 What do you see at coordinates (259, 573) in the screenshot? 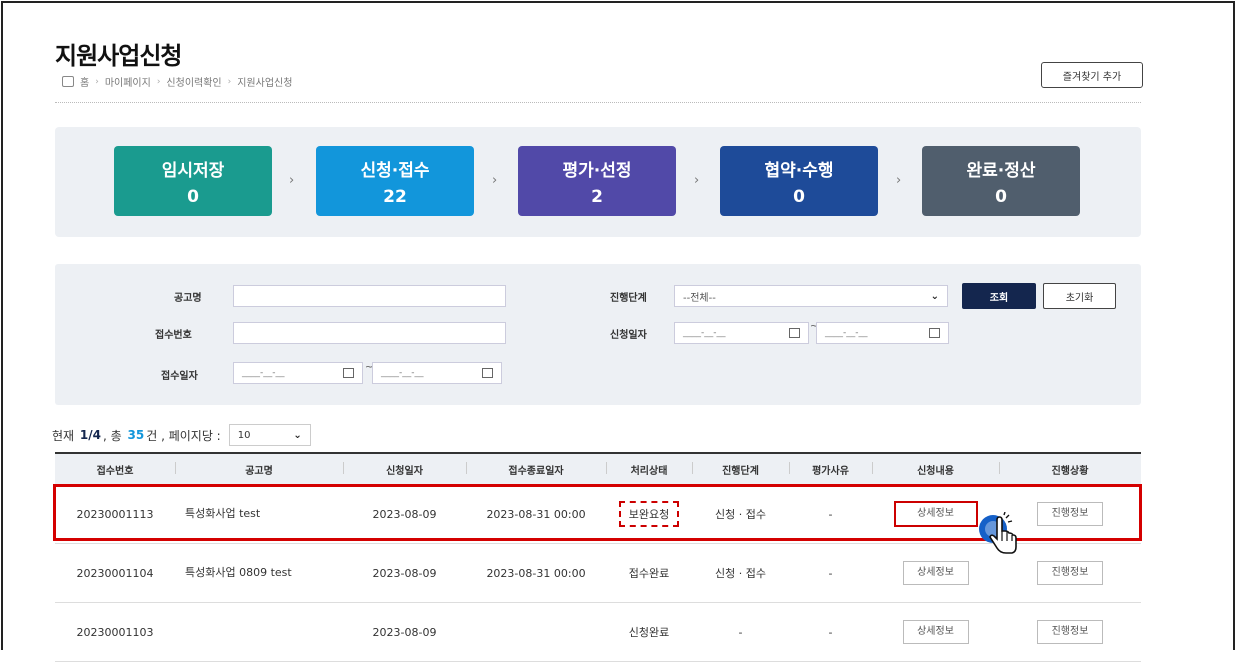
I see `cell-notice-name: 특성화사업 0809 test` at bounding box center [259, 573].